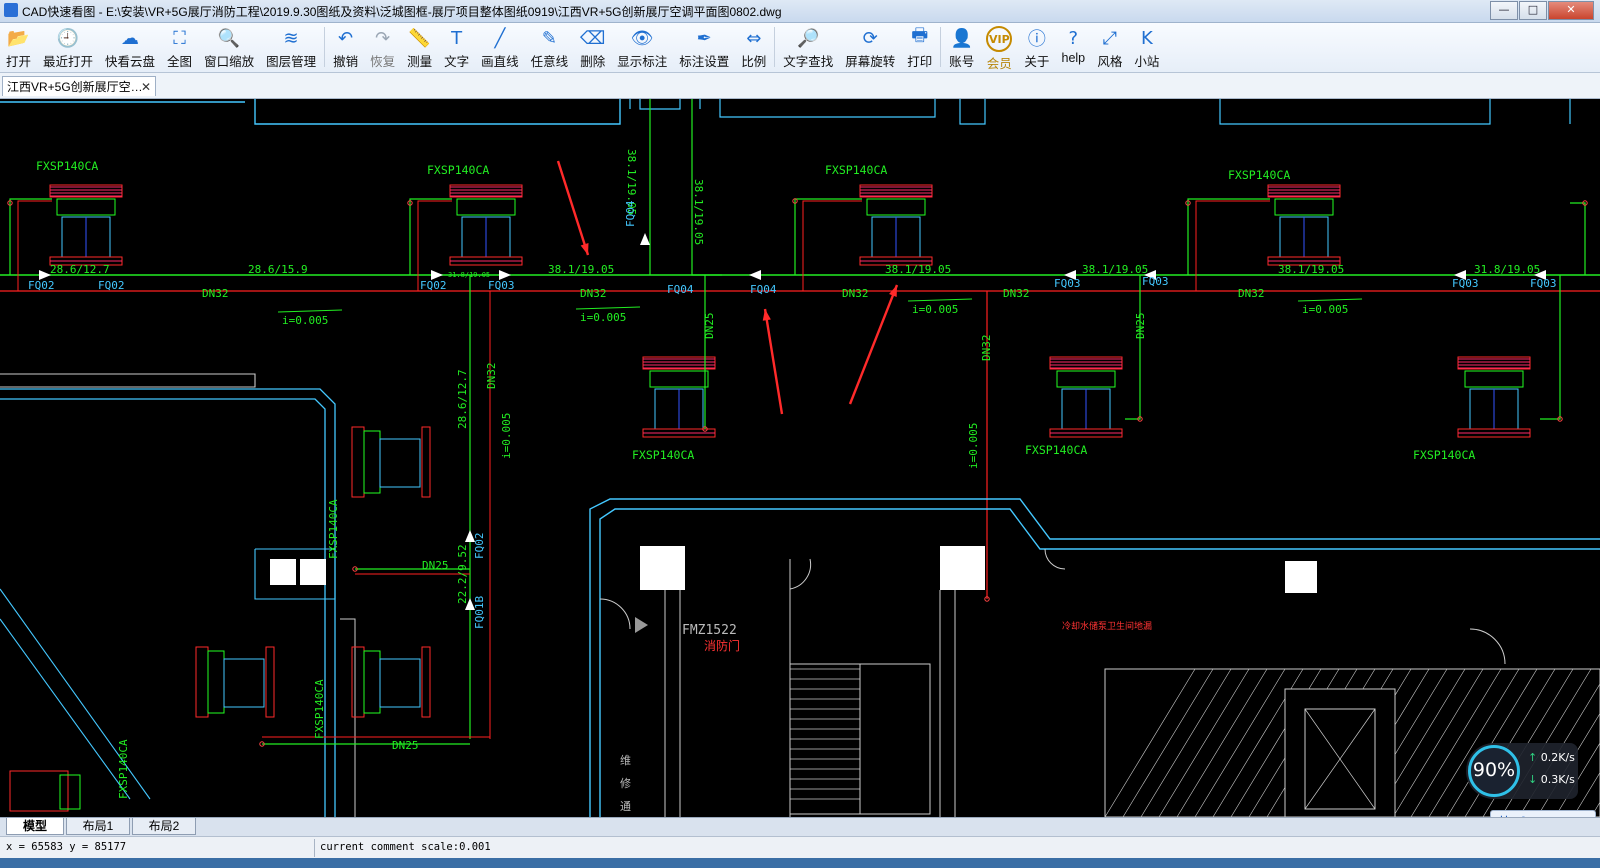 The width and height of the screenshot is (1600, 868). I want to click on vertical-label: DN25, so click(709, 326).